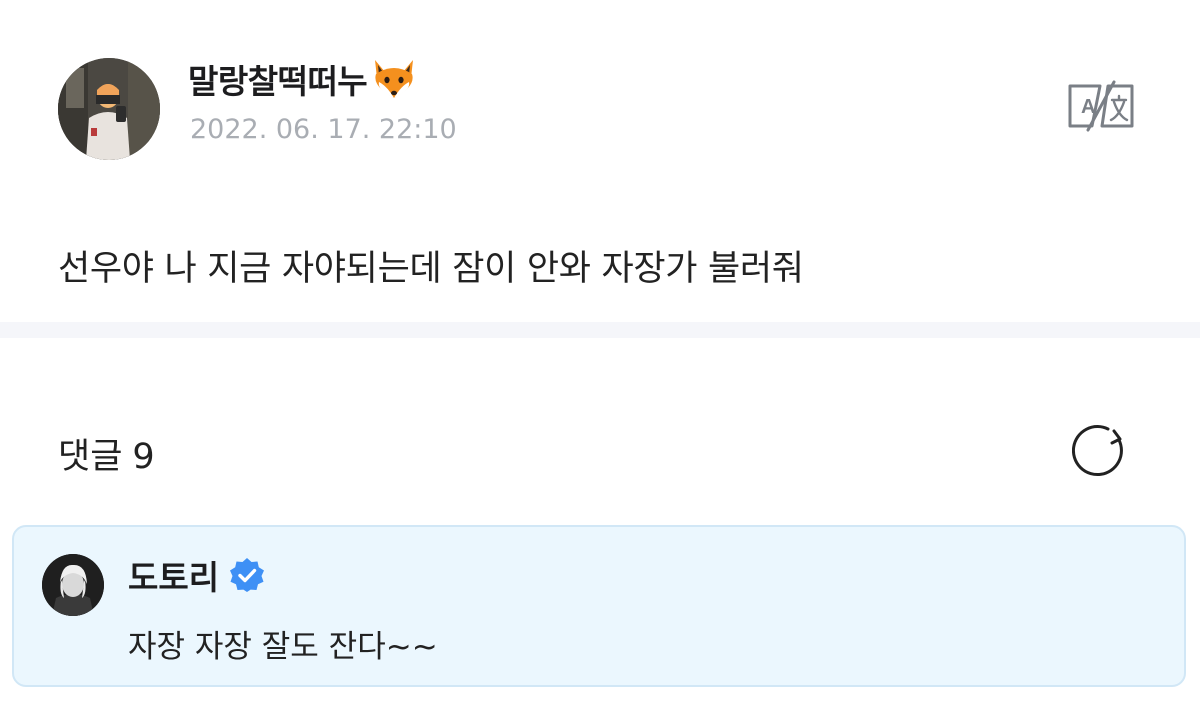 The height and width of the screenshot is (713, 1200). I want to click on post-timestamp: 2022. 06. 17. 22:10, so click(323, 129).